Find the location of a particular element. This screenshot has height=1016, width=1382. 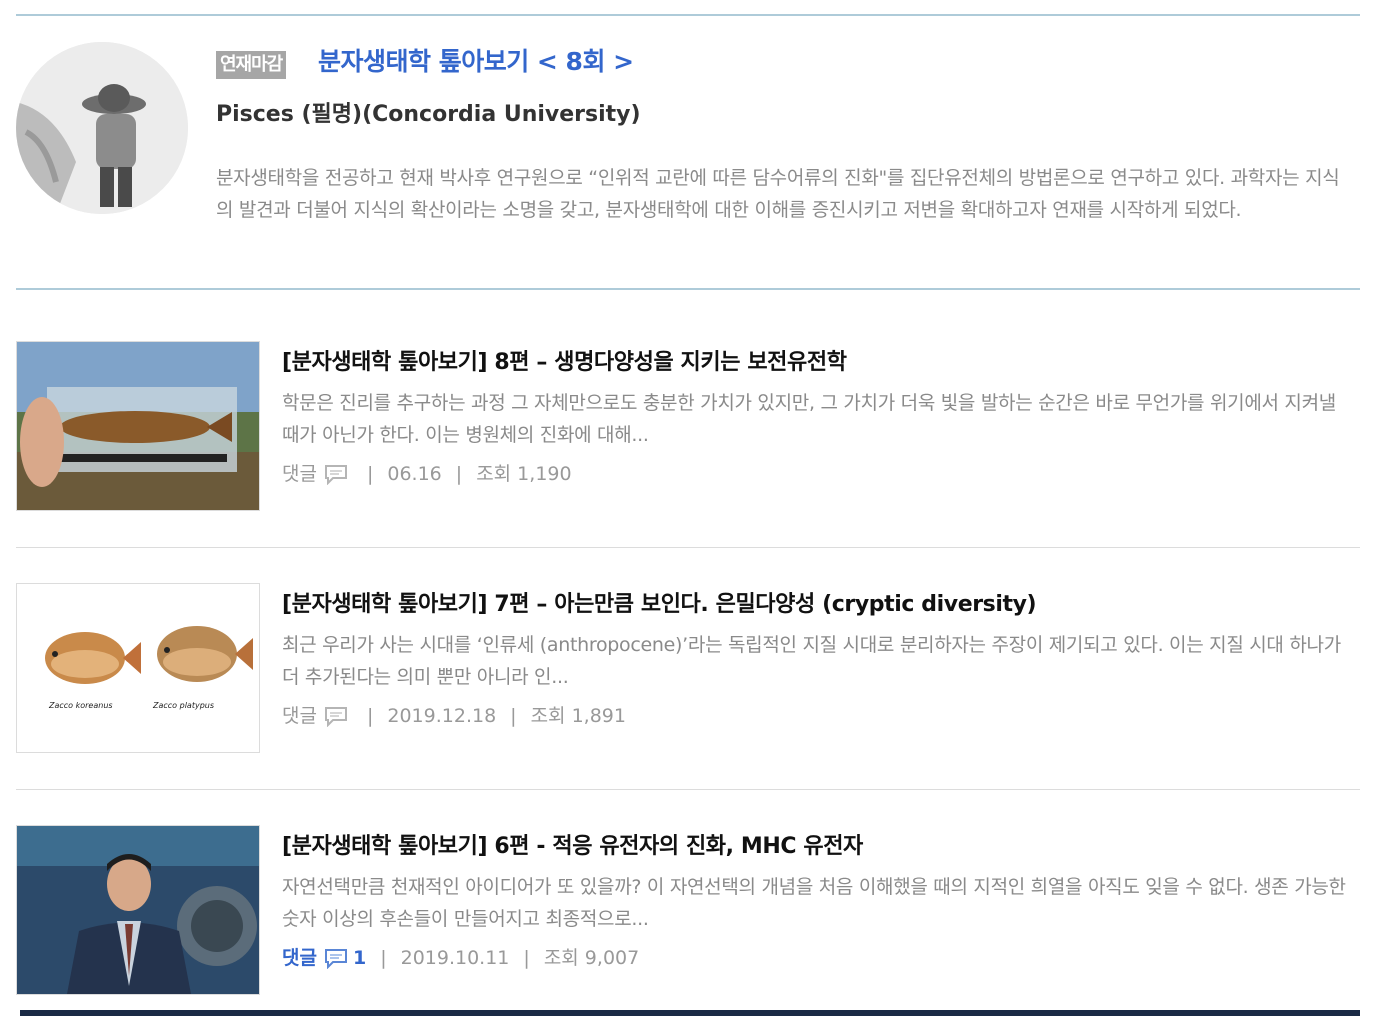

fish-caption-right: Zacco platypus is located at coordinates (183, 705).